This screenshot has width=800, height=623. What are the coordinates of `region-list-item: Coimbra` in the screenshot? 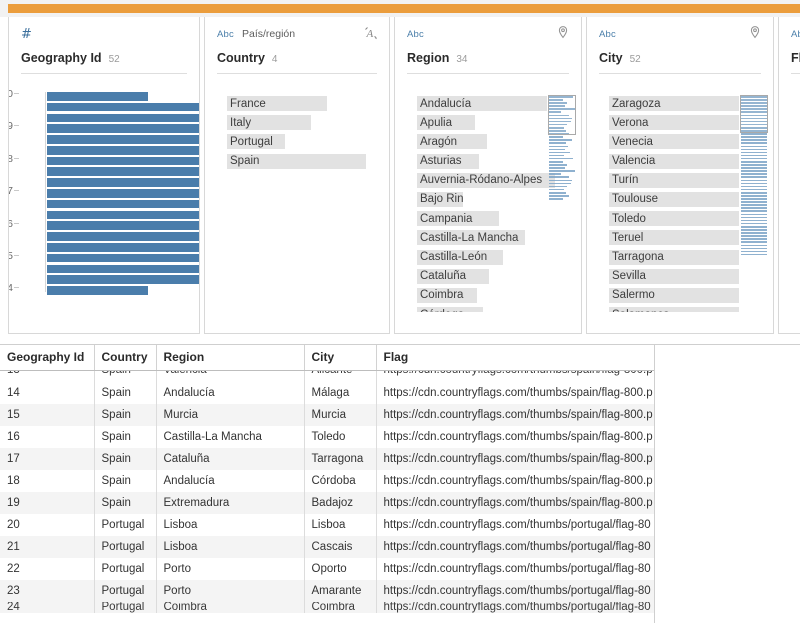 It's located at (495, 295).